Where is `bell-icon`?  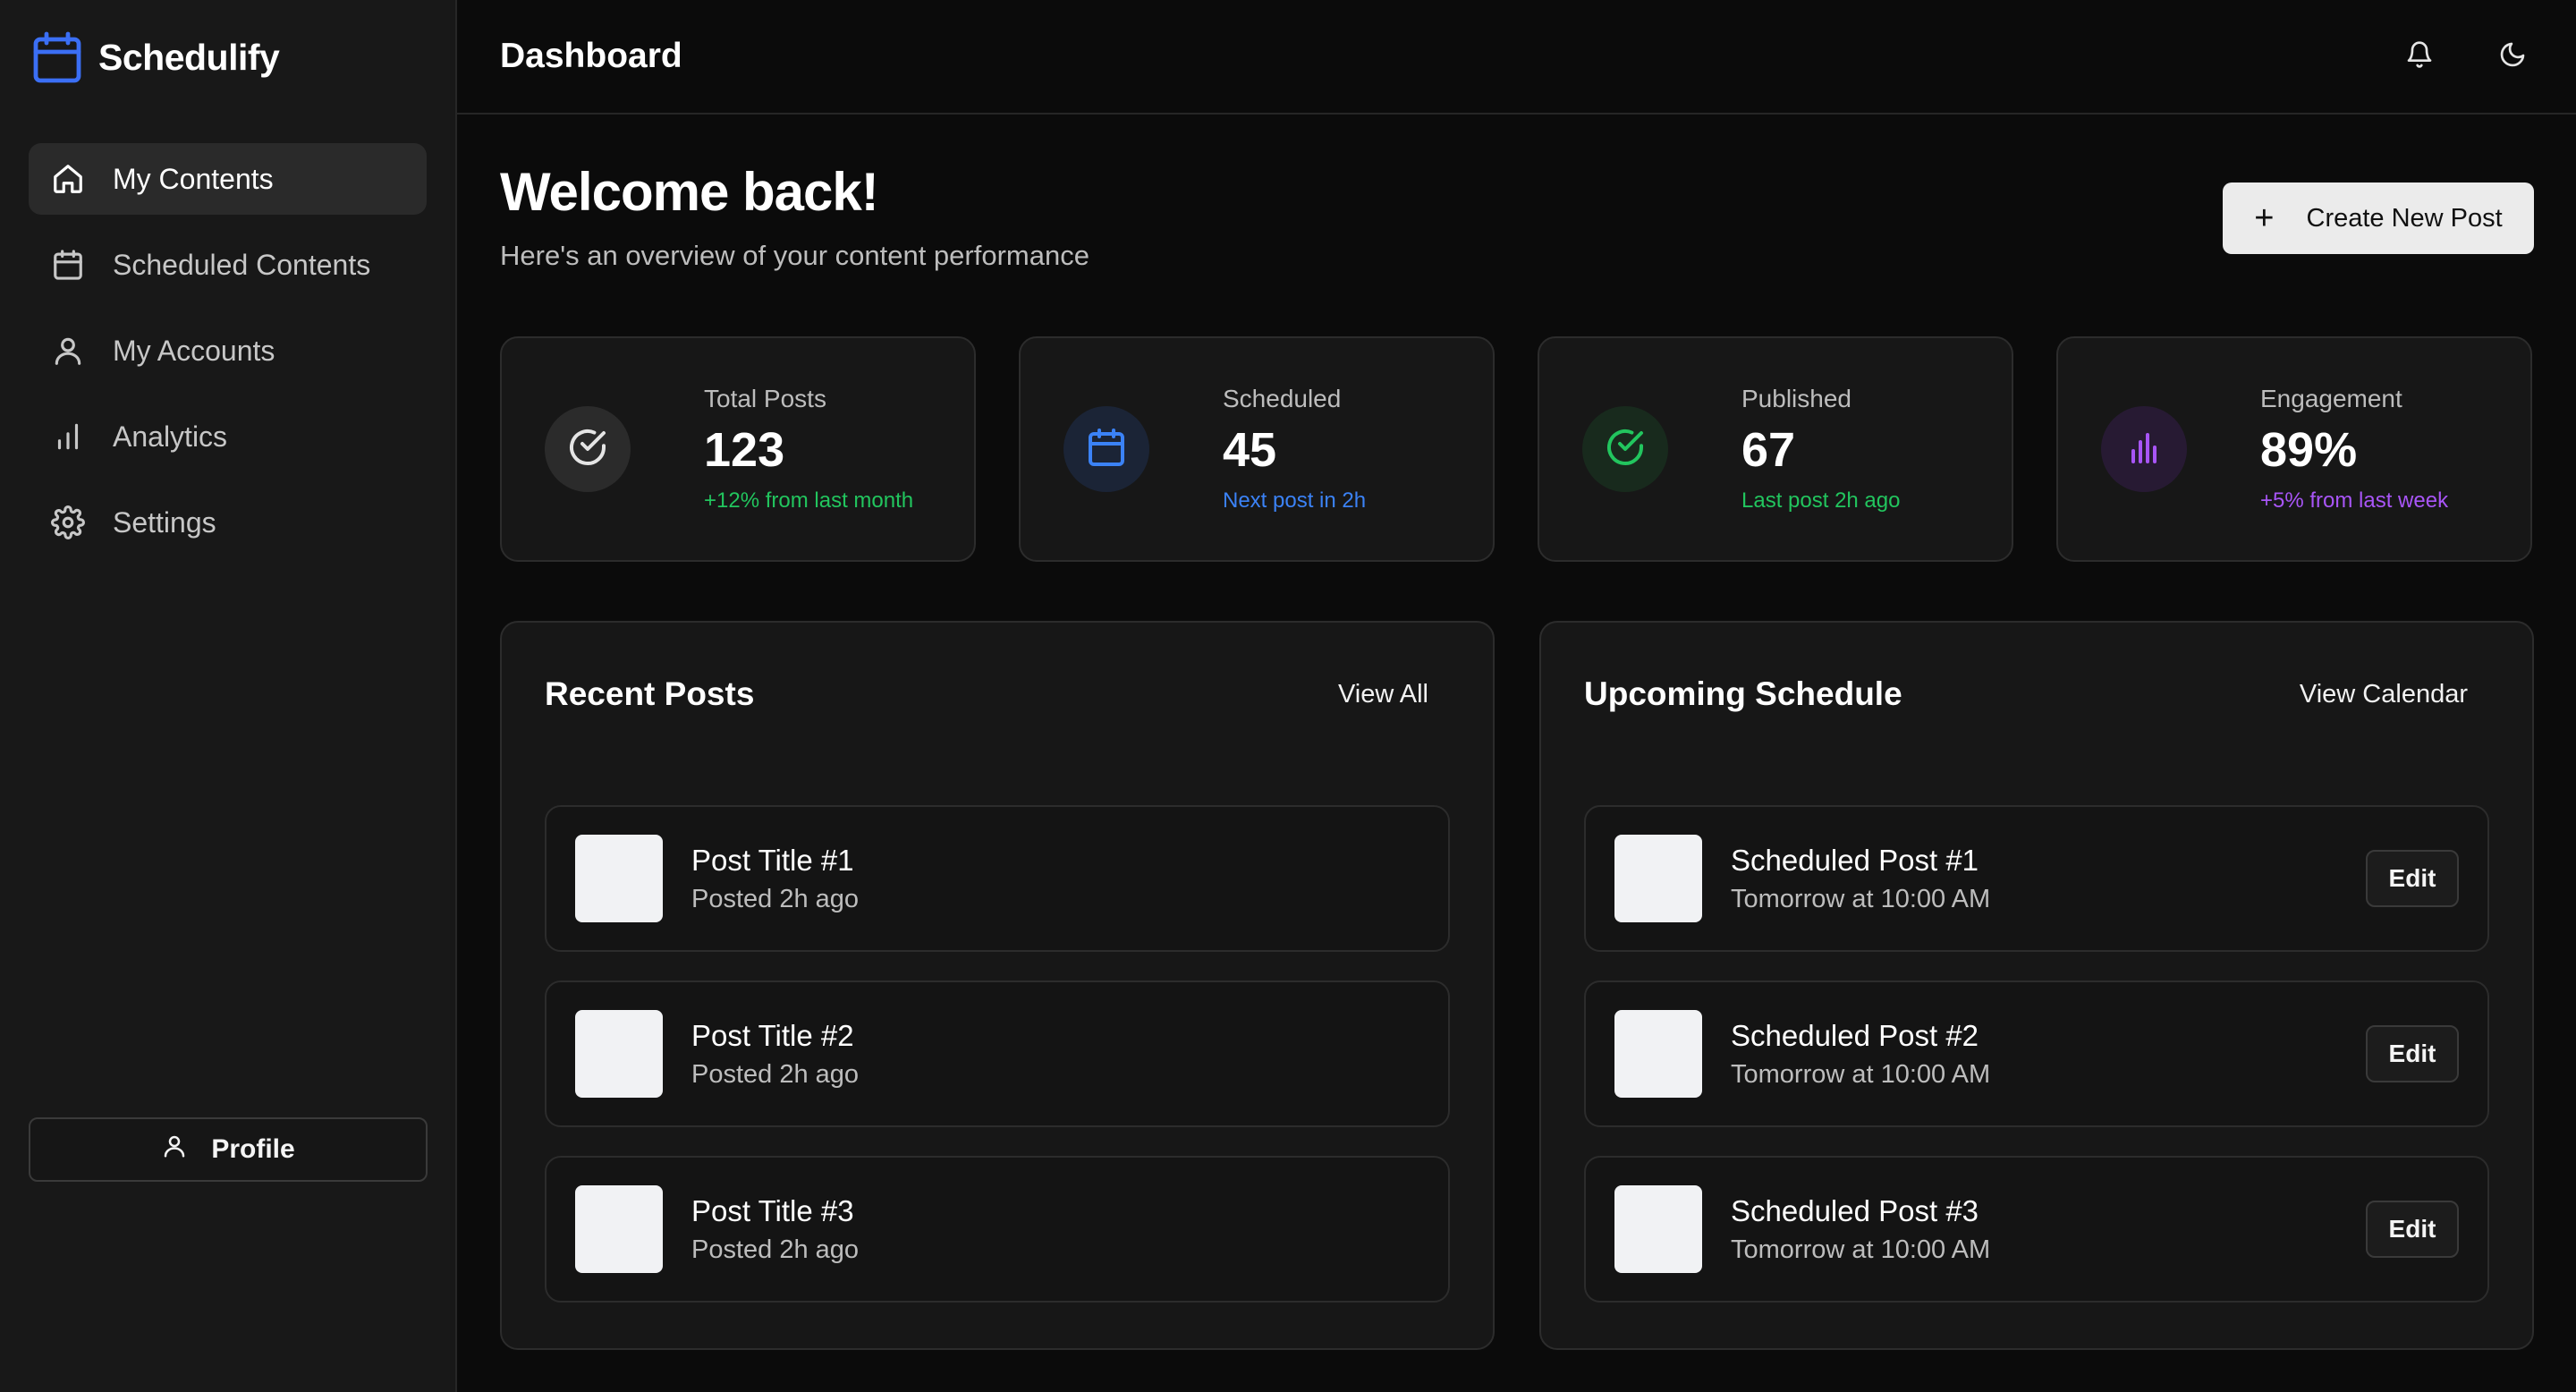
bell-icon is located at coordinates (2419, 56).